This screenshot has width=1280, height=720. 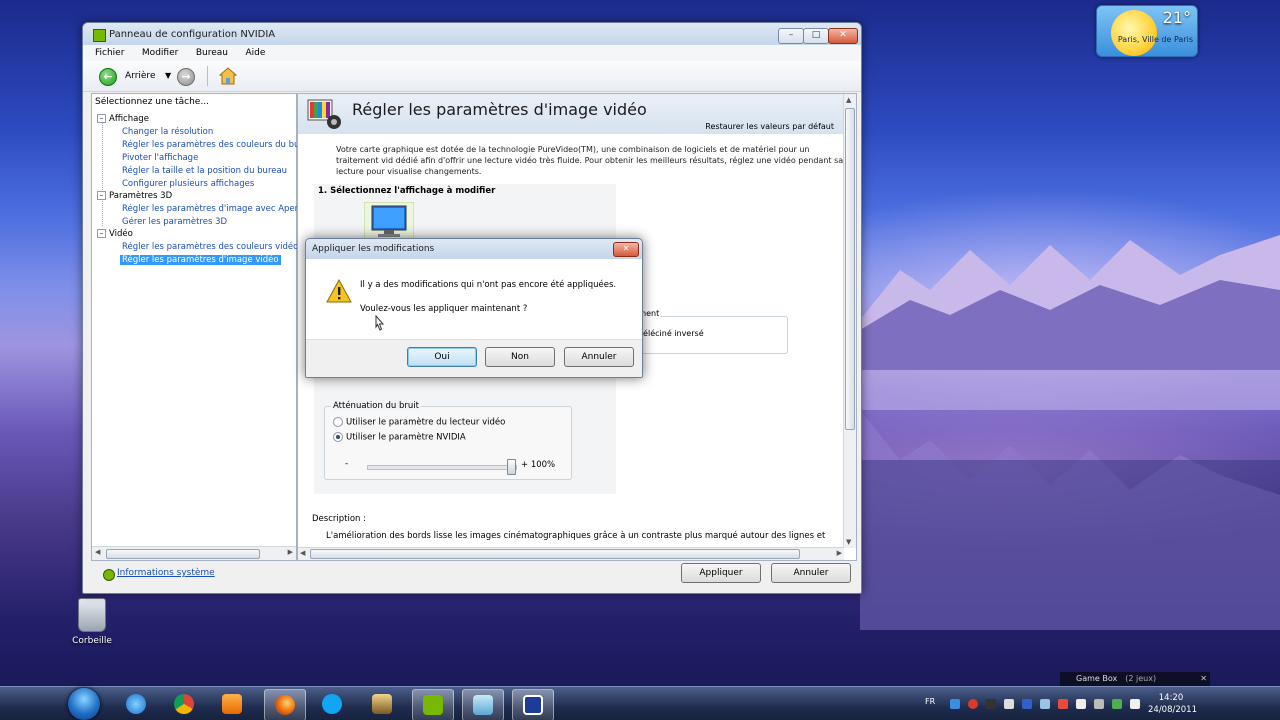 I want to click on window-titlebar: Panneau de configuration NVIDIA – □ ✕, so click(x=472, y=34).